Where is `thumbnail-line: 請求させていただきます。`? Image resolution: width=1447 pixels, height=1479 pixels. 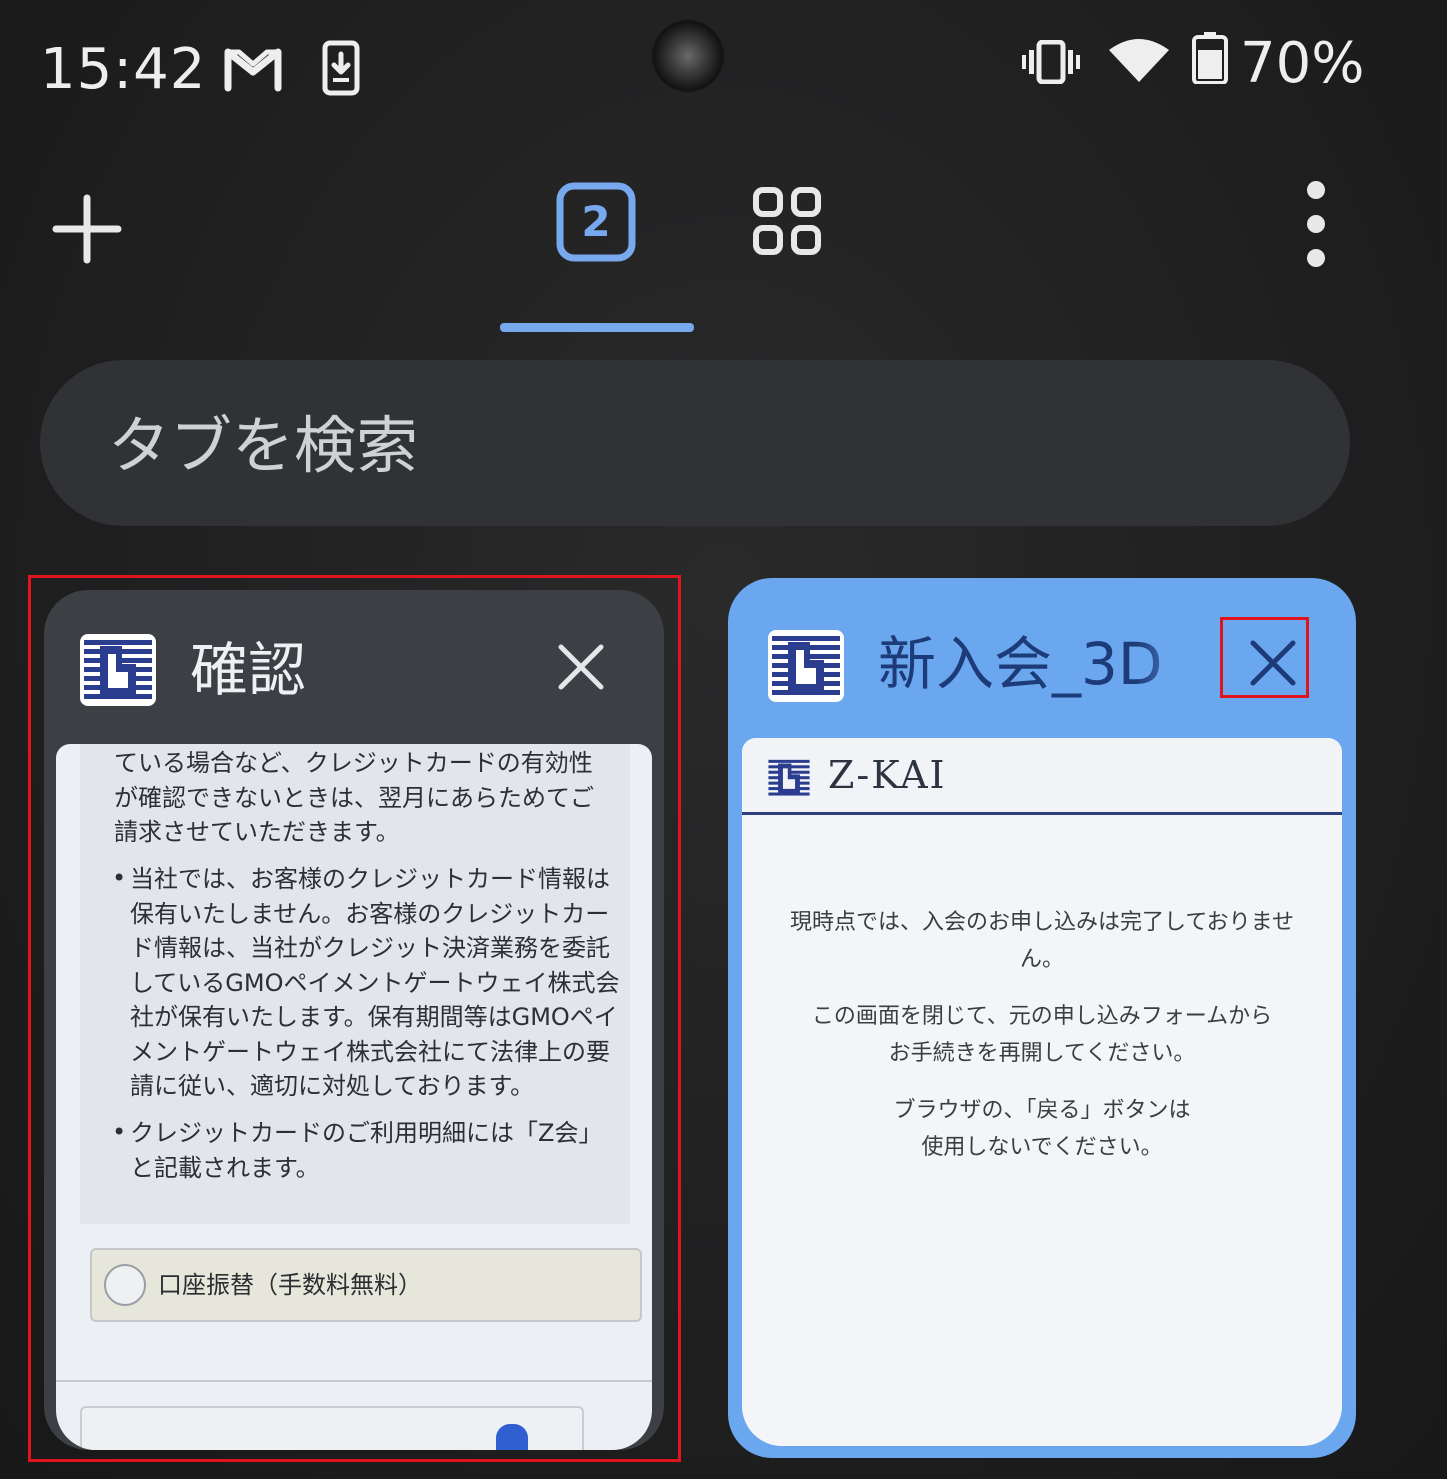 thumbnail-line: 請求させていただきます。 is located at coordinates (257, 832).